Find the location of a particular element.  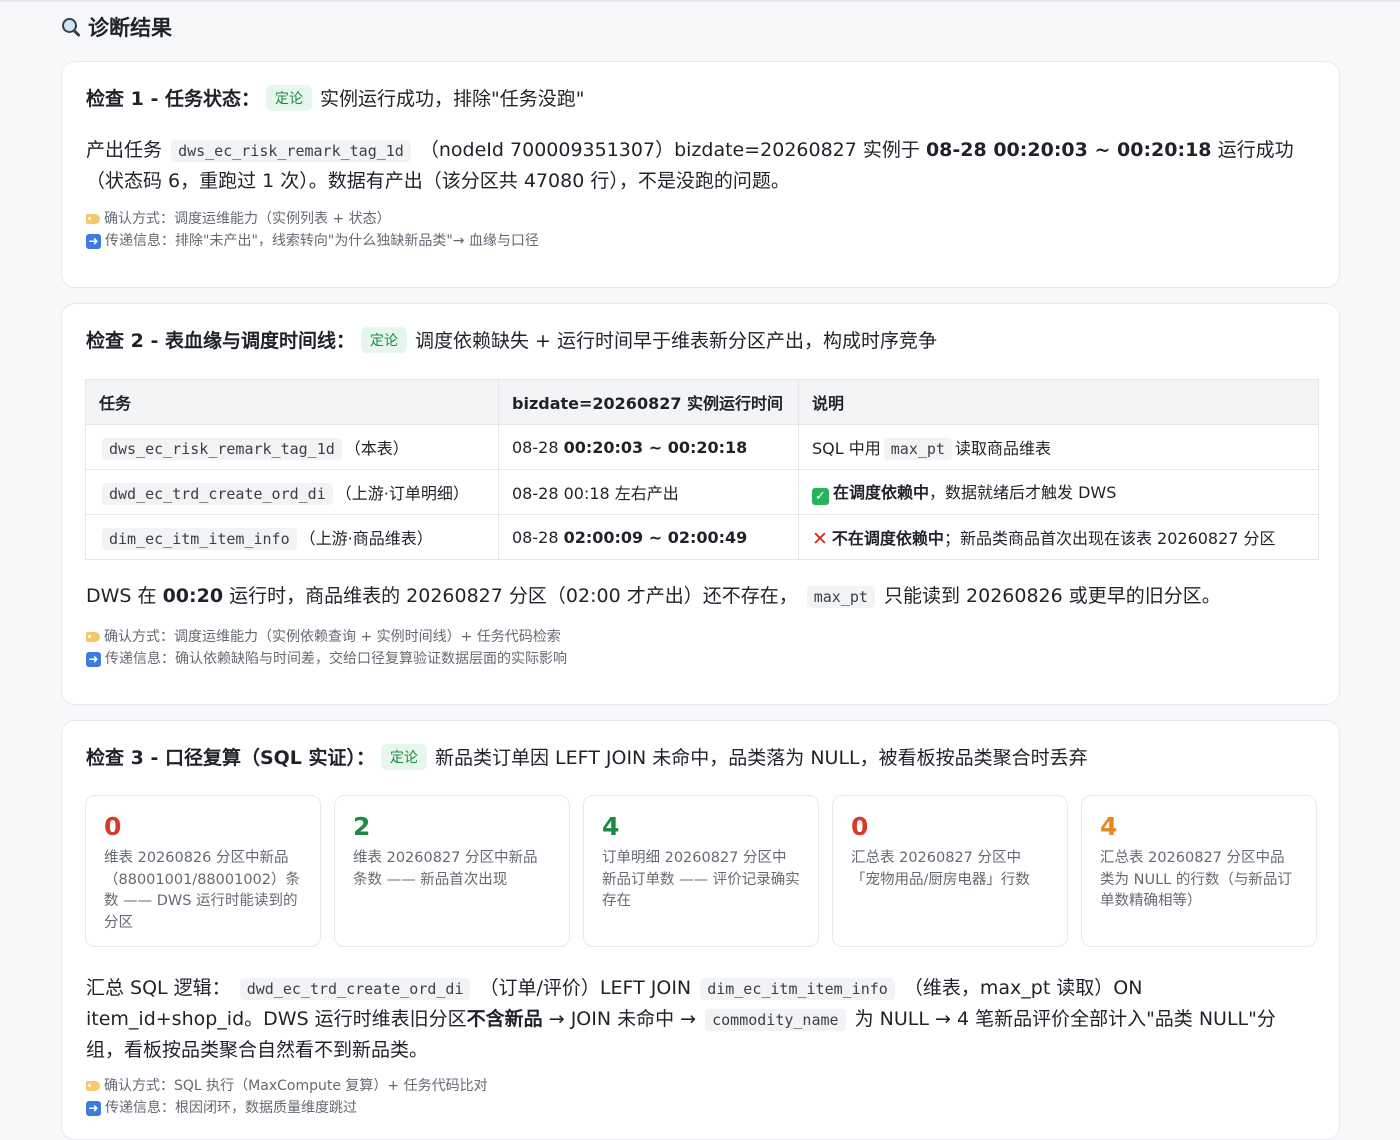

stat-description: 汇总表 20260827 分区中品类为 NULL 的行数（与新品订单数精确相等） is located at coordinates (1196, 879).